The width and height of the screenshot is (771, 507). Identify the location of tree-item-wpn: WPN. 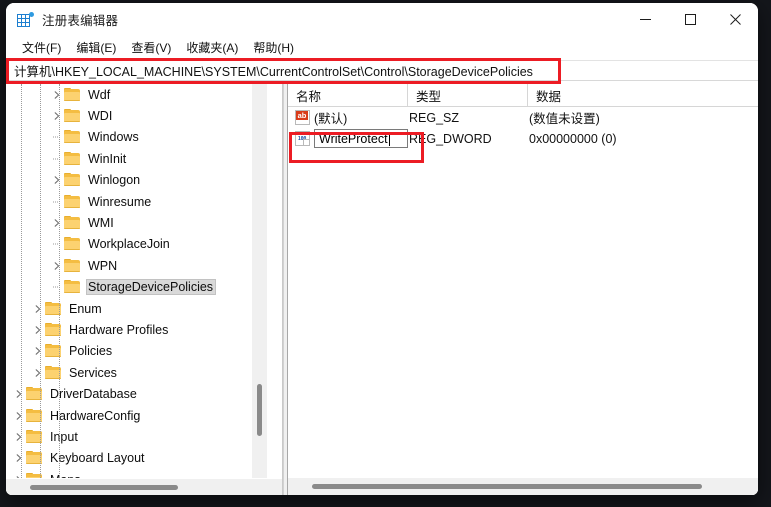
(137, 265).